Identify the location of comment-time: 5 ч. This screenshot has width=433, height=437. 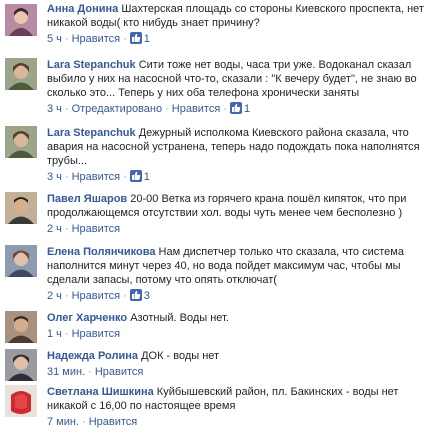
(54, 39).